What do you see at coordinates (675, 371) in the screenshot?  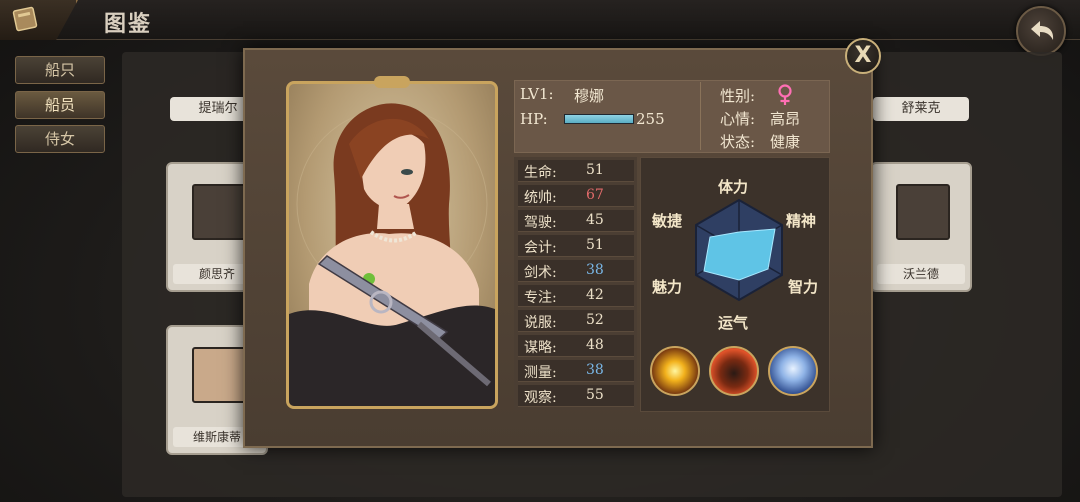 I see `fire-orb-skill-icon` at bounding box center [675, 371].